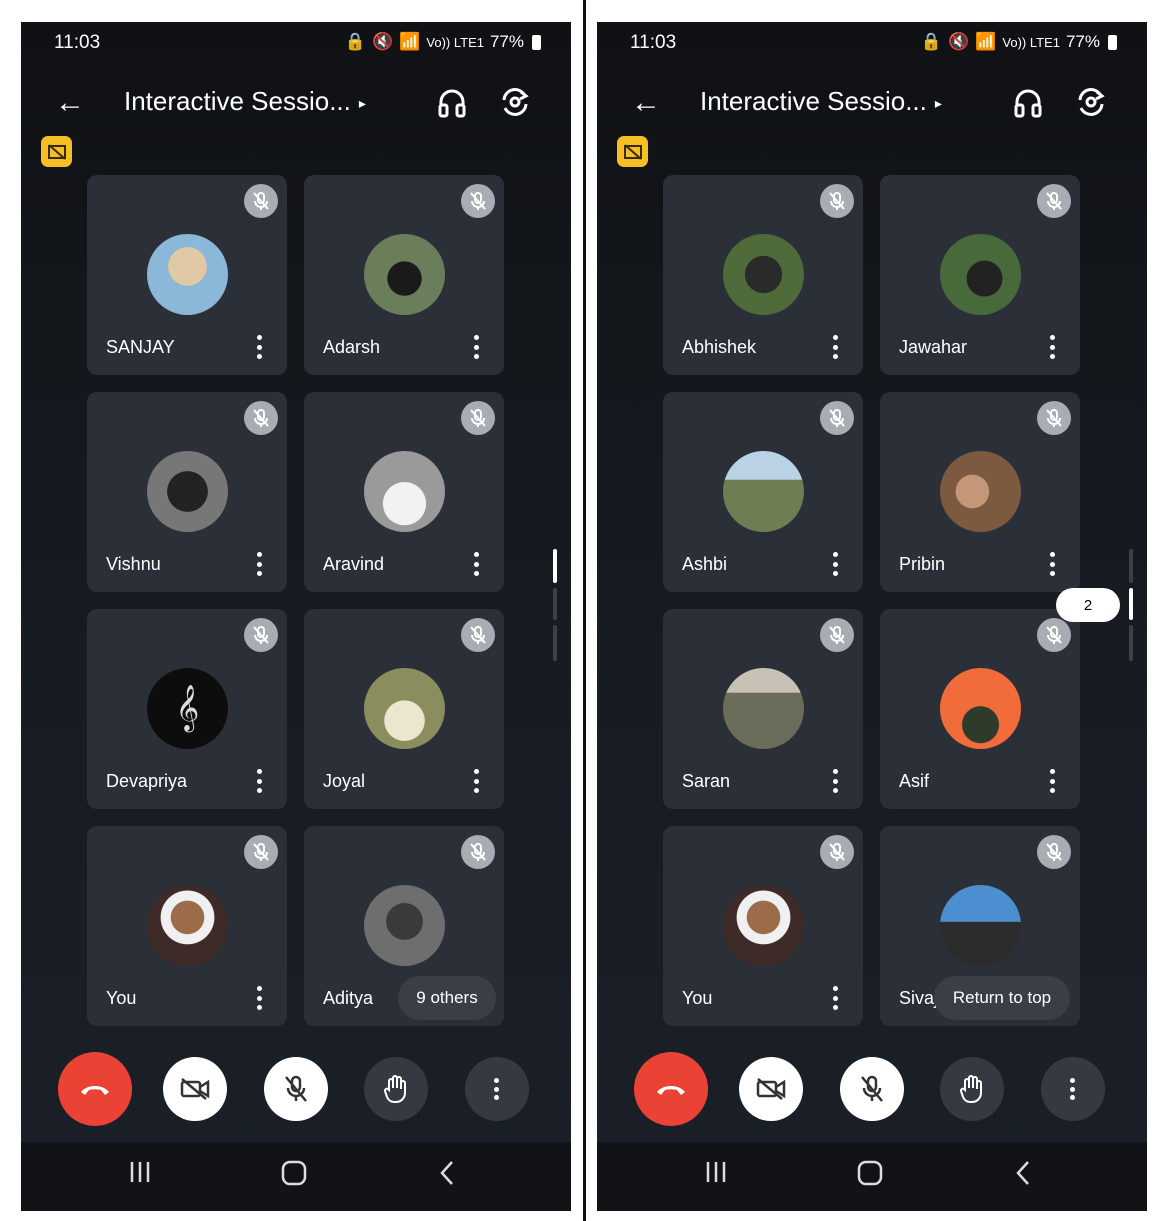 The height and width of the screenshot is (1221, 1157). I want to click on status-icons: 🔒 🔇 📶 Vo)) LTE1 77%, so click(443, 42).